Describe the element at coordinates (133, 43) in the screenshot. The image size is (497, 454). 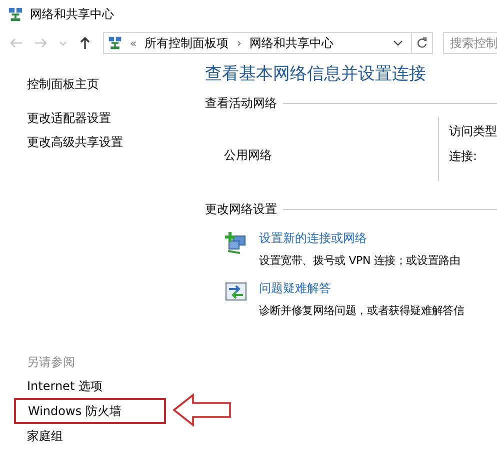
I see `overflow-chevron: «` at that location.